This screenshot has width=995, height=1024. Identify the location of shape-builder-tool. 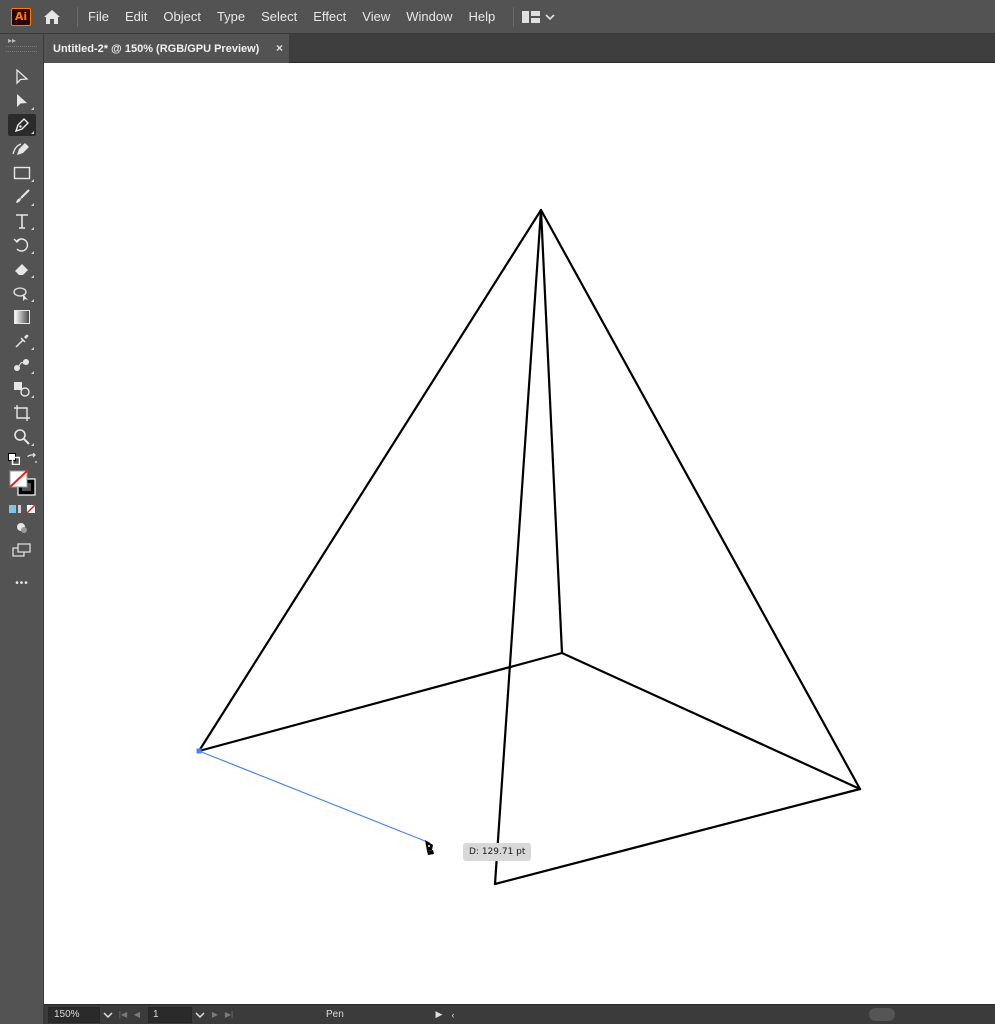
(22, 389).